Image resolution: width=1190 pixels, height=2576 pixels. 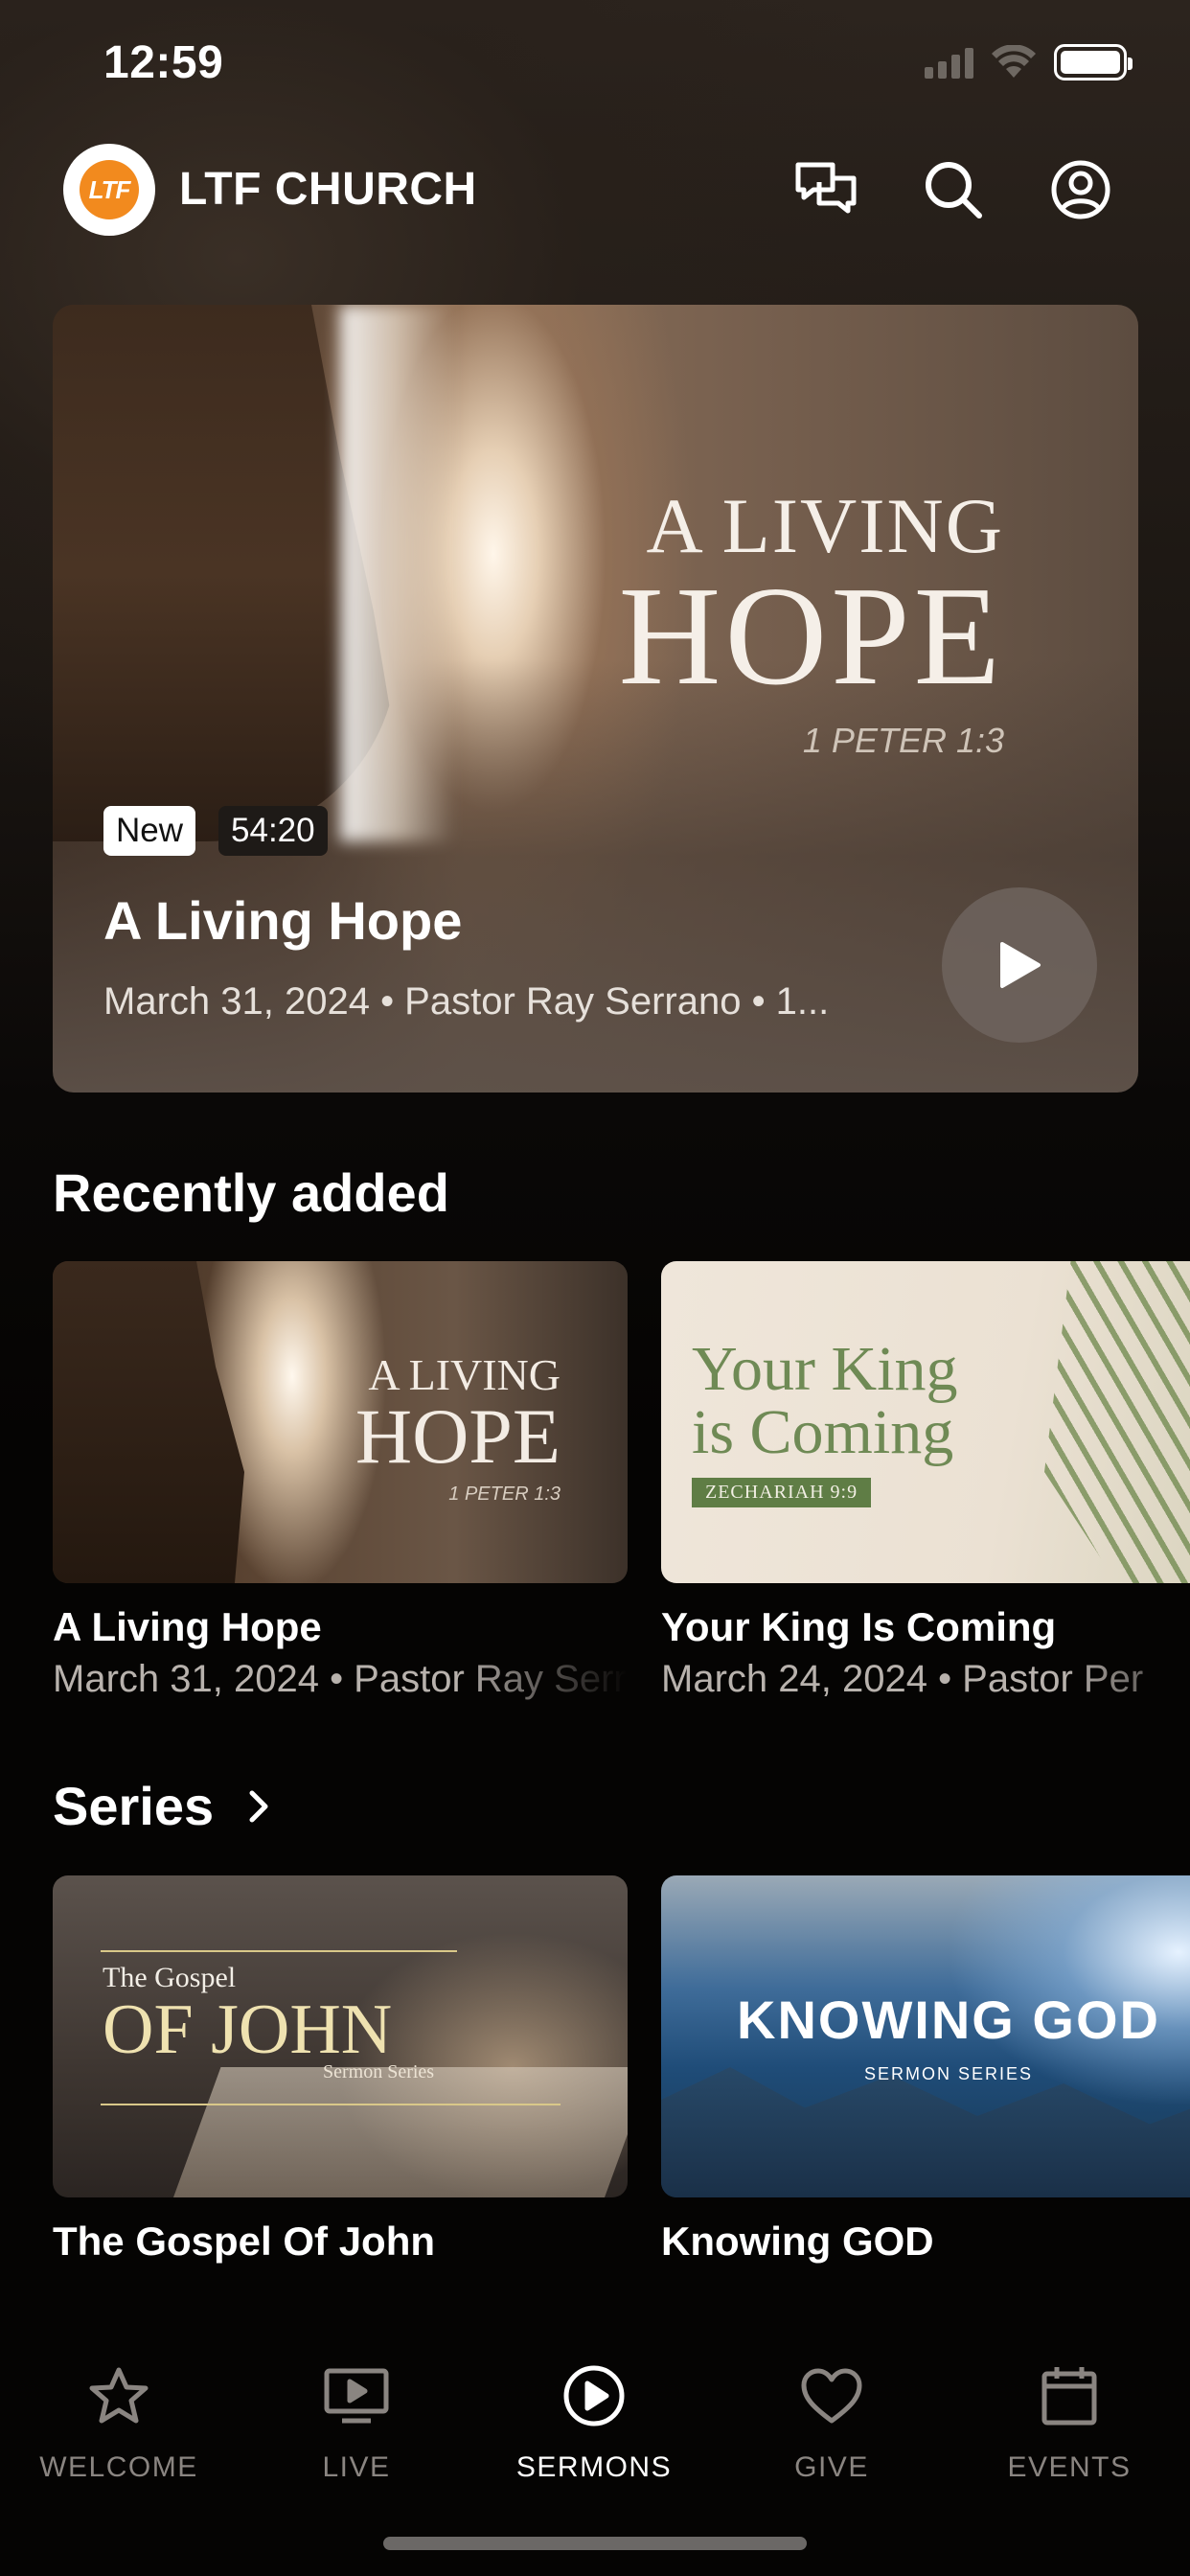 What do you see at coordinates (134, 1806) in the screenshot?
I see `series-heading: Series` at bounding box center [134, 1806].